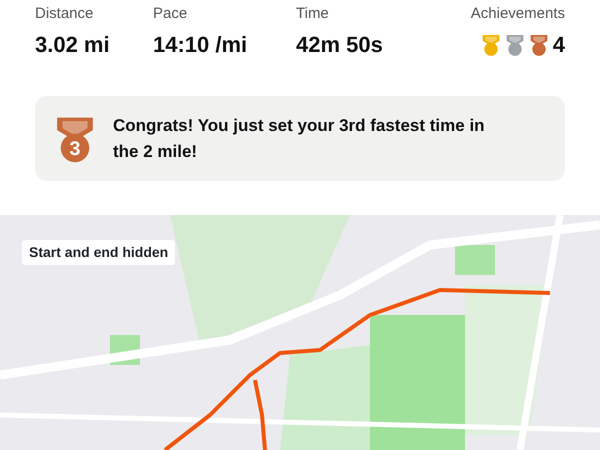 This screenshot has width=600, height=450. What do you see at coordinates (517, 14) in the screenshot?
I see `stat-label: Achievements` at bounding box center [517, 14].